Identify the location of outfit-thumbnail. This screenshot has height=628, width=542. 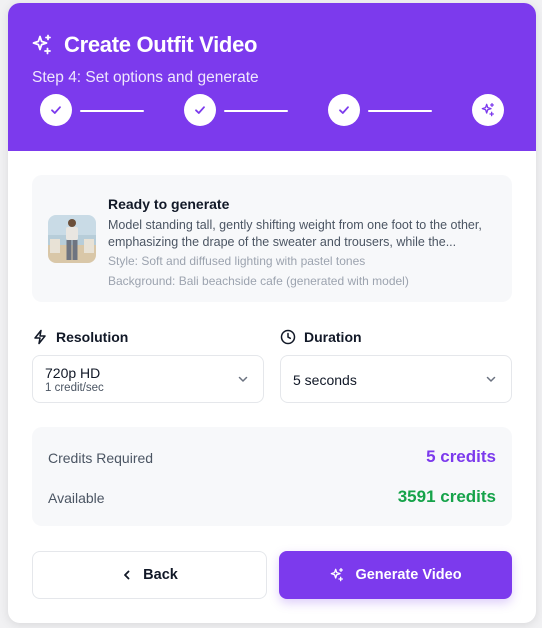
(72, 239).